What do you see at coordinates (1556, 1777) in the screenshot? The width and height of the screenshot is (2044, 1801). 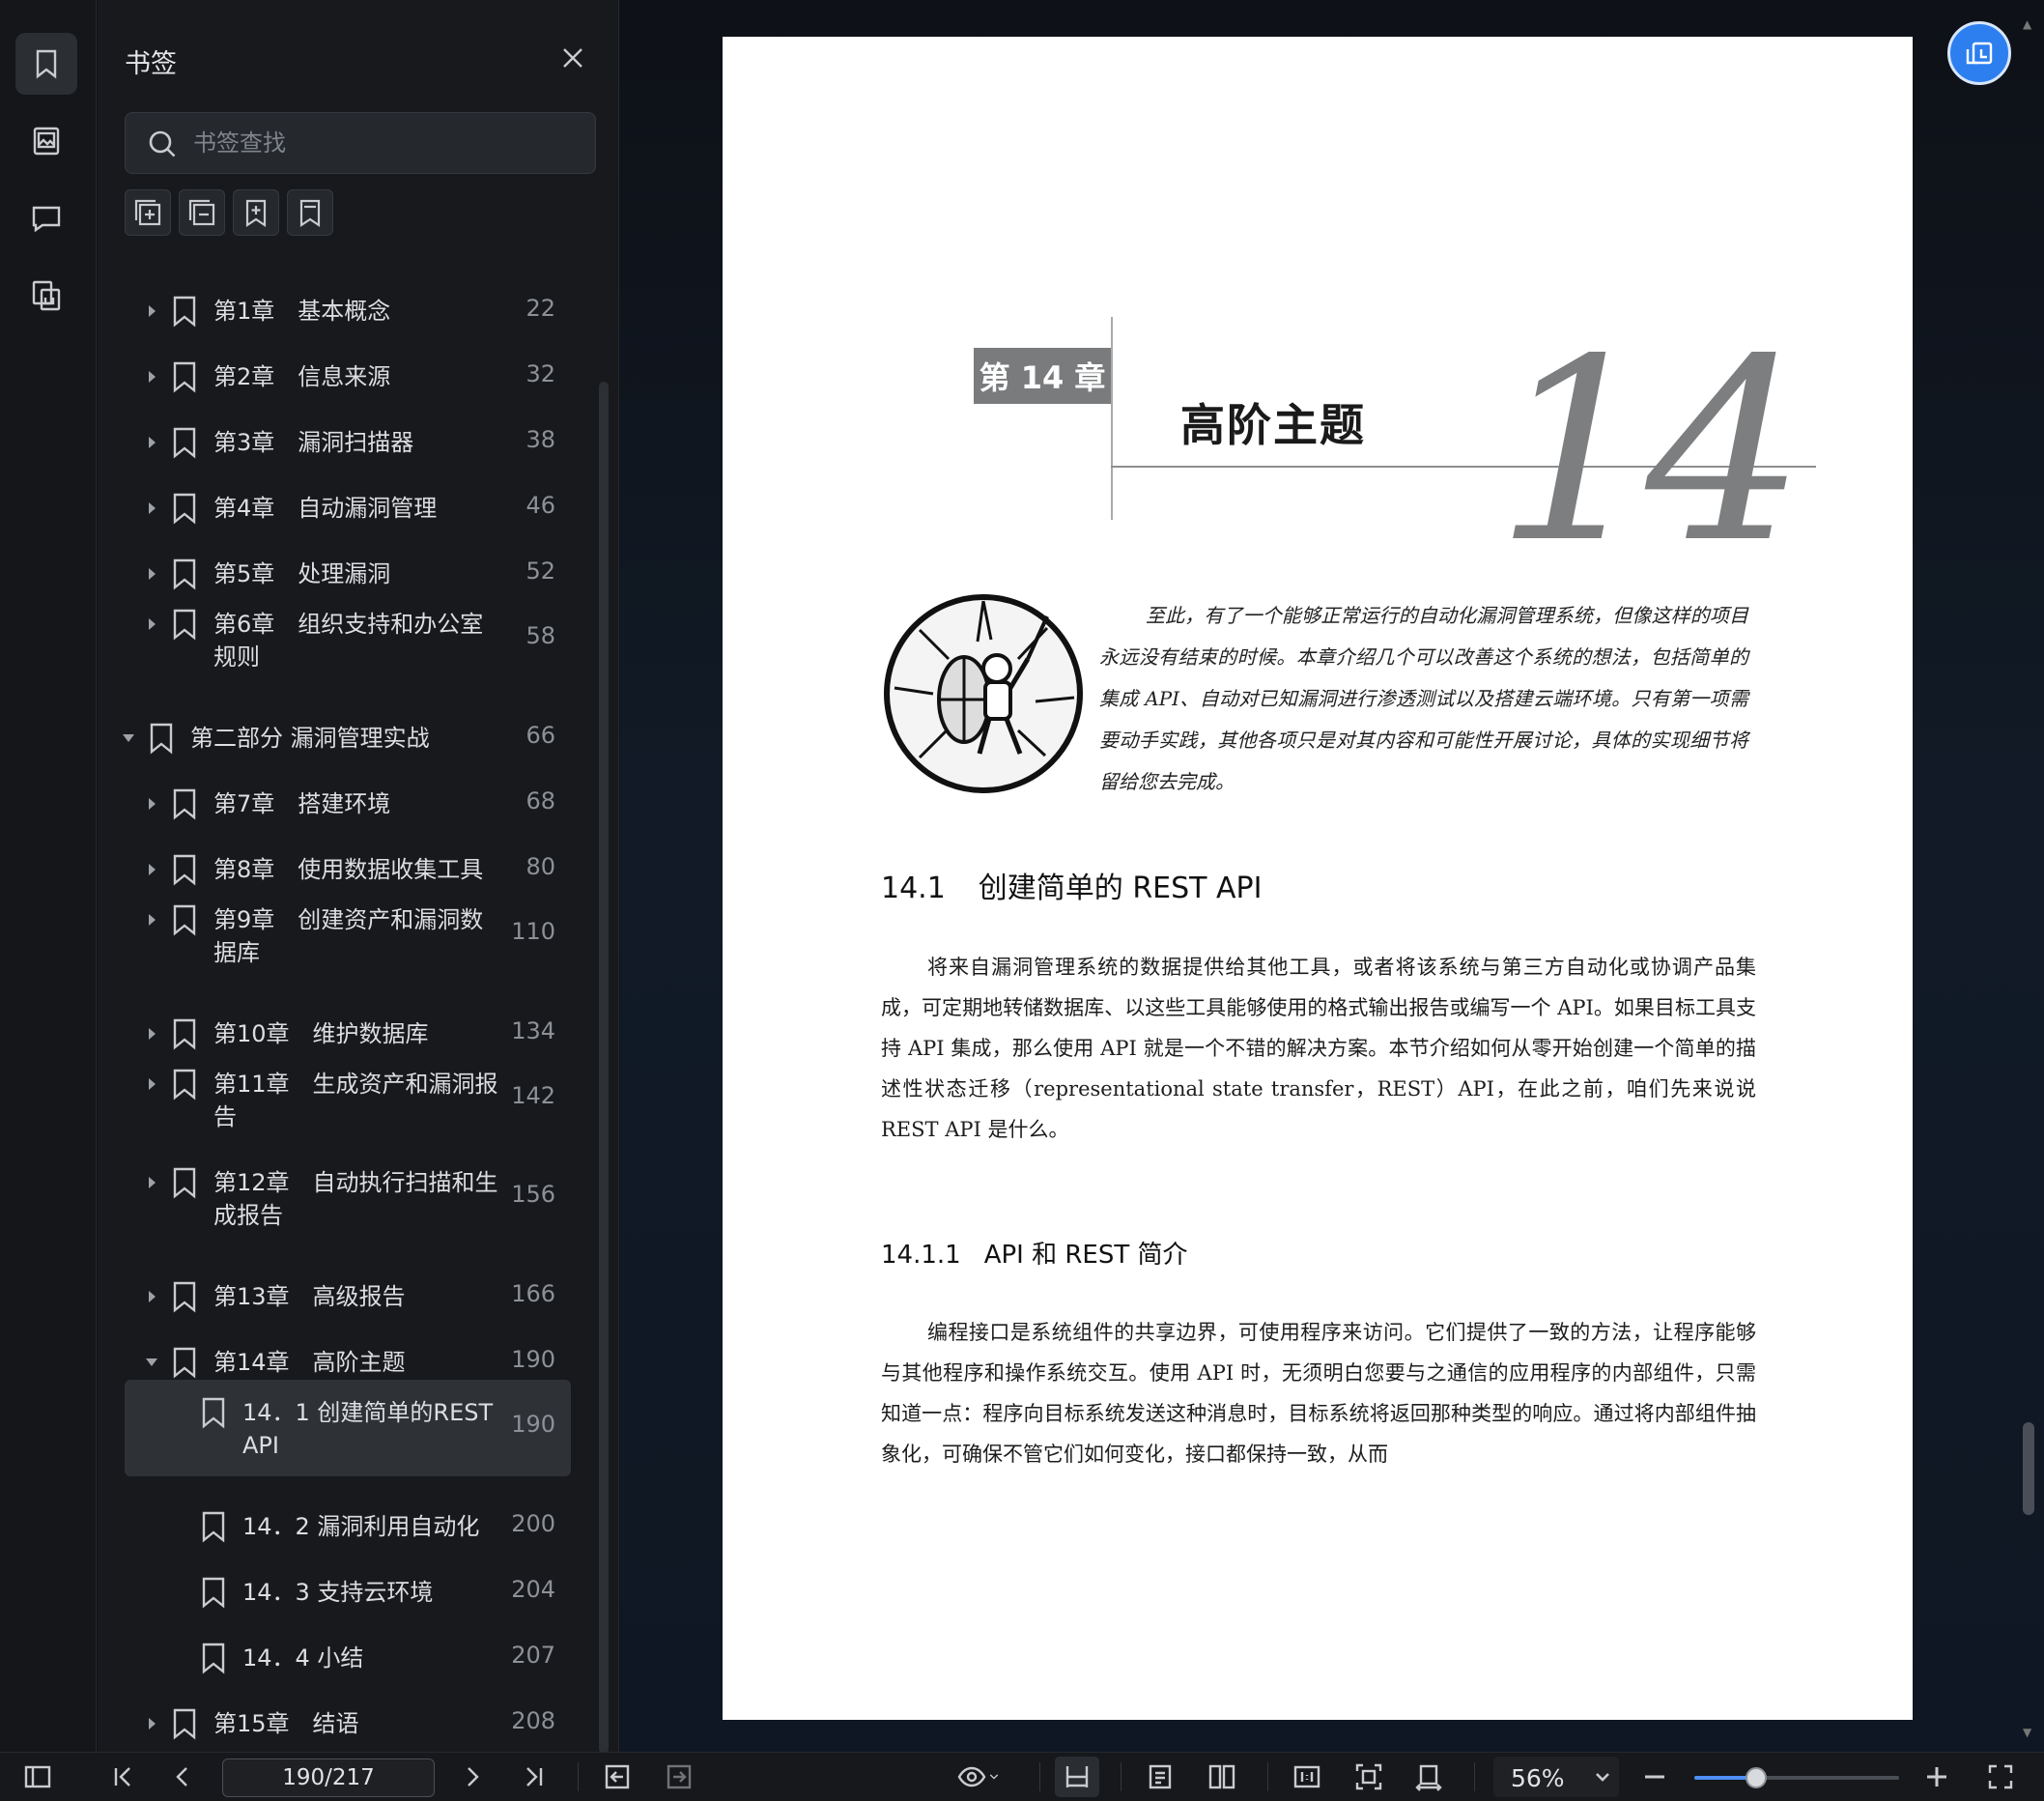 I see `zoom-select: 56%` at bounding box center [1556, 1777].